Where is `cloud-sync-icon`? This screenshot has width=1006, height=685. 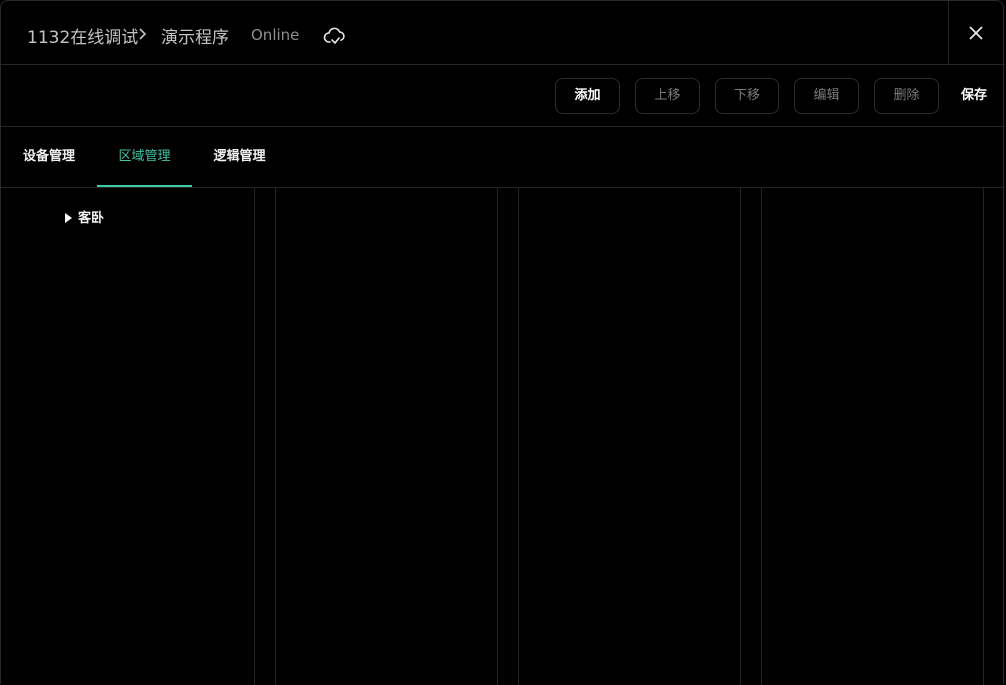 cloud-sync-icon is located at coordinates (335, 37).